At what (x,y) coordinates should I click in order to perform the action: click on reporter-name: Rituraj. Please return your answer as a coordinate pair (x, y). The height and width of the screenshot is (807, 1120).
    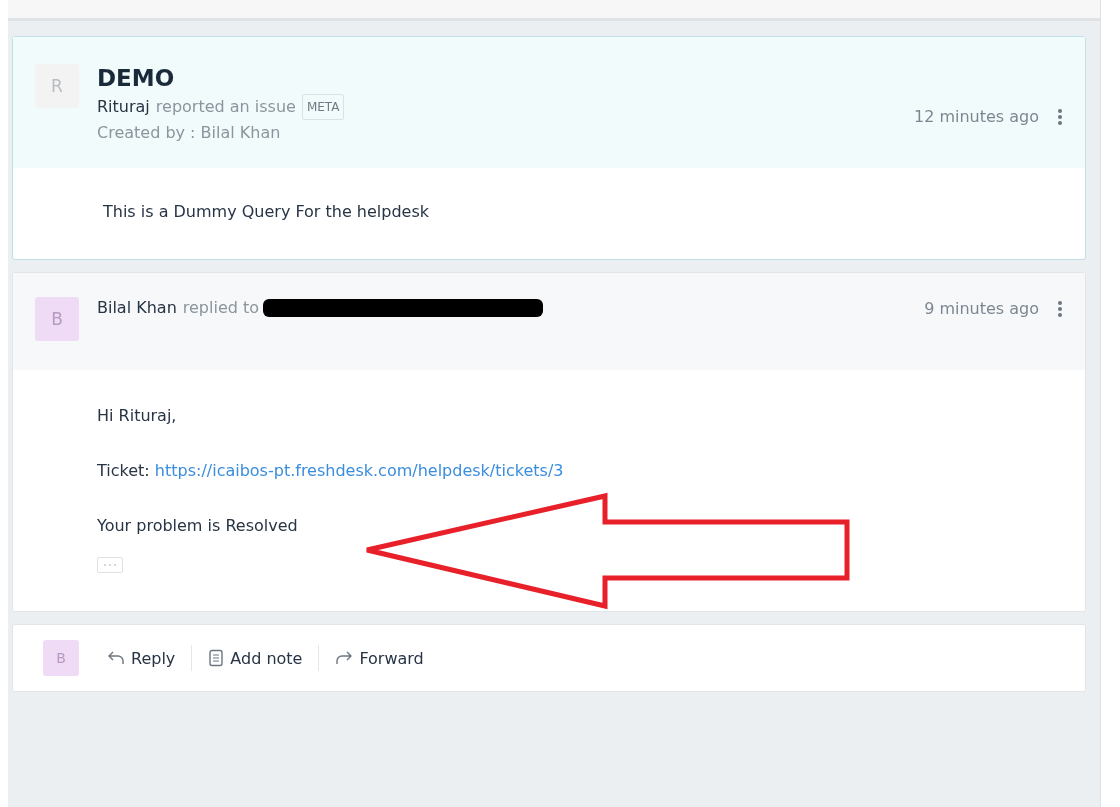
    Looking at the image, I should click on (123, 107).